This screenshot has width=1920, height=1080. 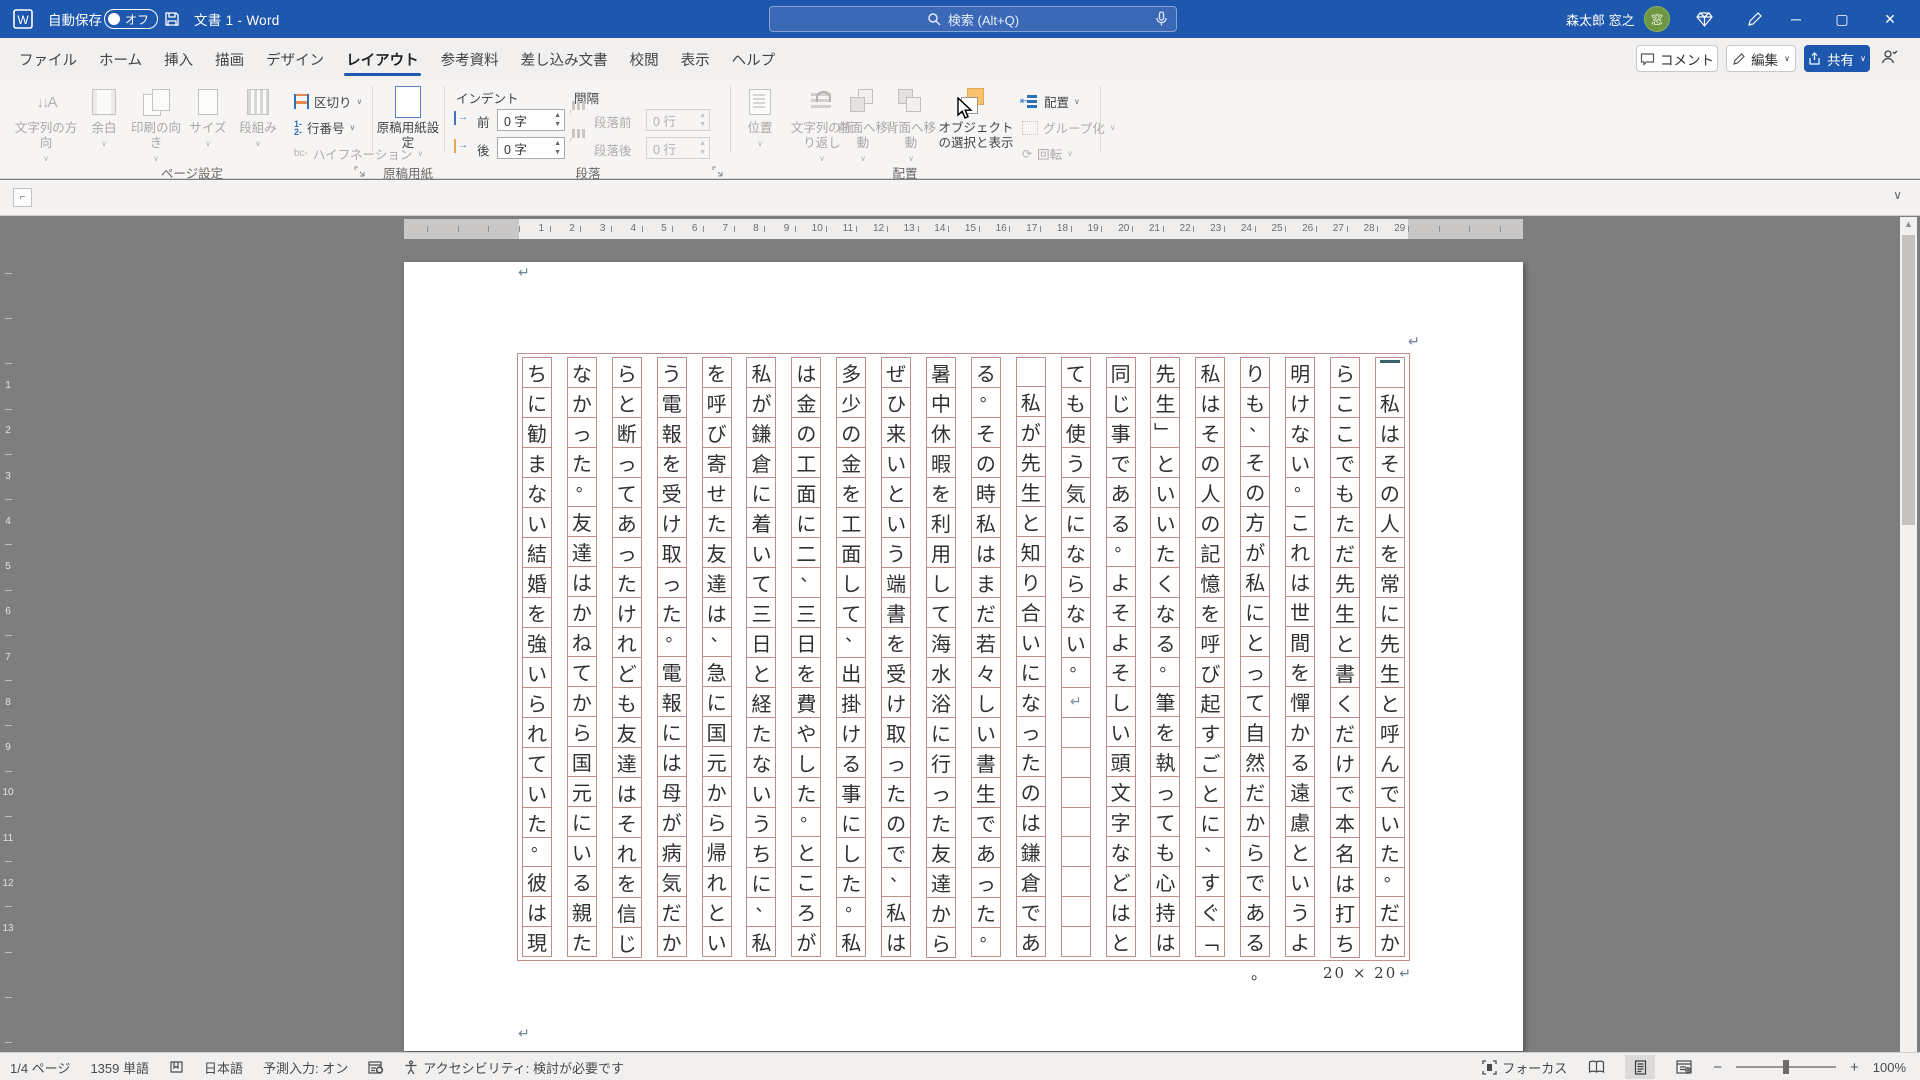 I want to click on user-name: 森太郎 窓之, so click(x=1600, y=19).